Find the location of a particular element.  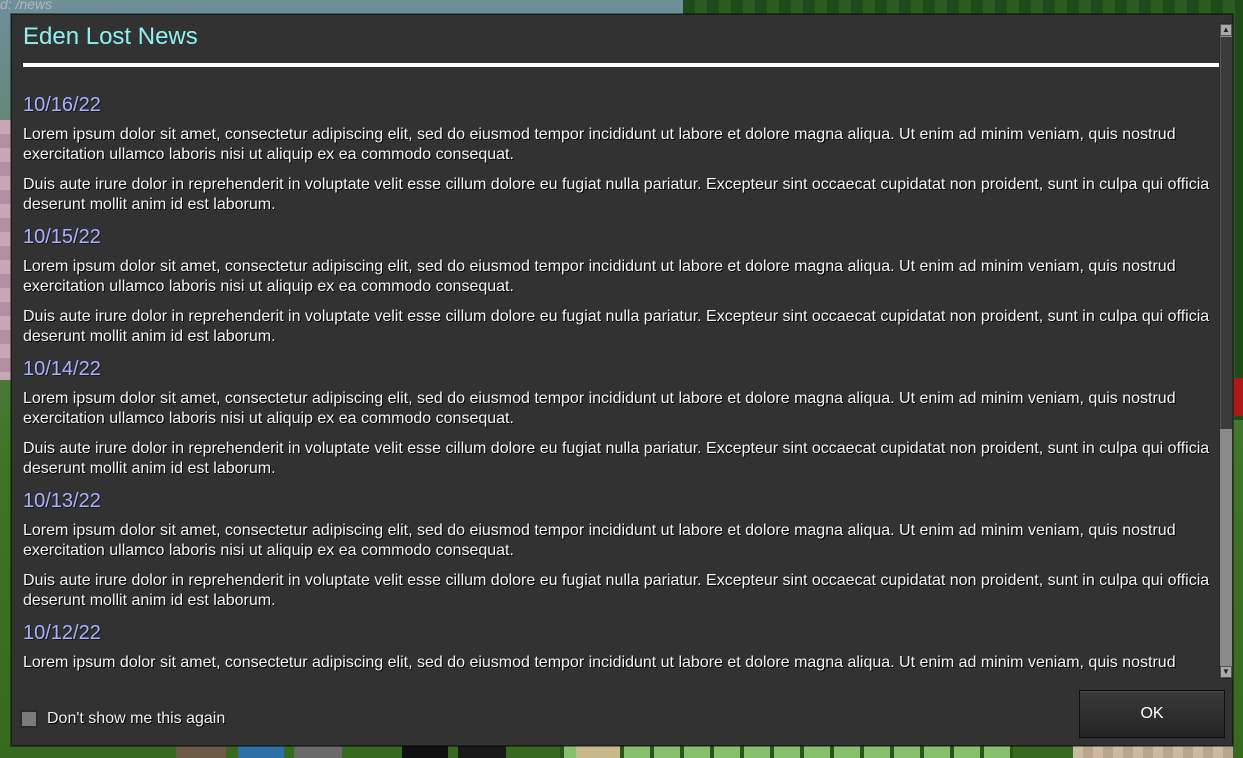

dialog-title: Eden Lost News is located at coordinates (110, 36).